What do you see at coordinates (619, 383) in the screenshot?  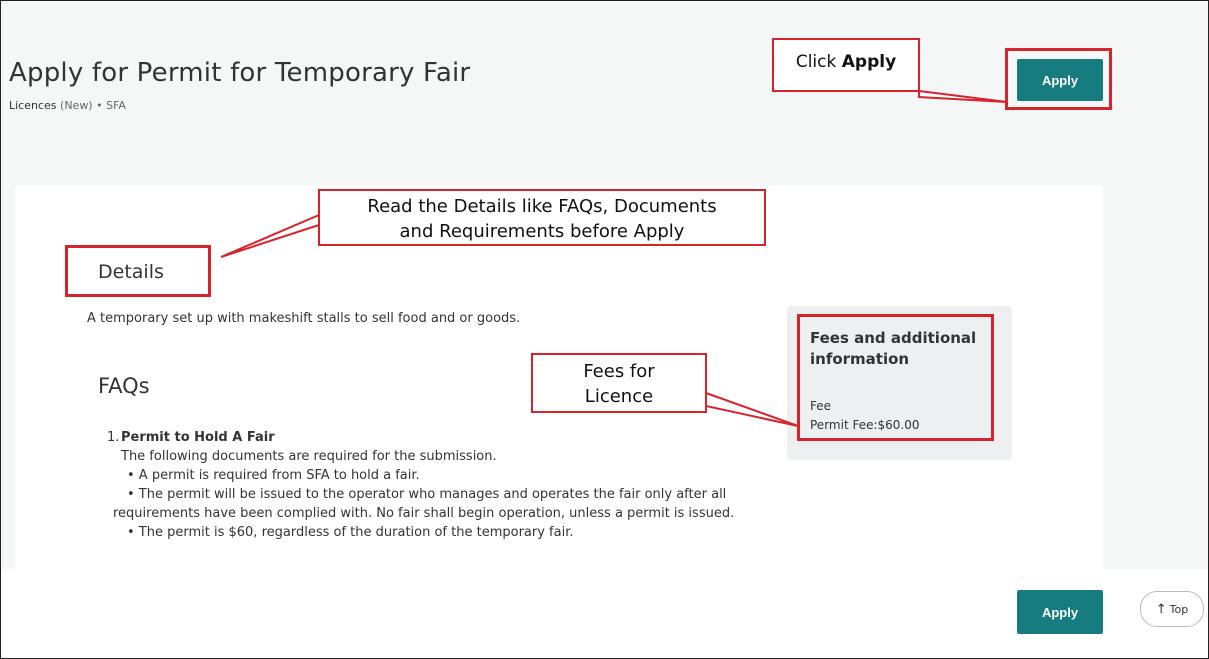 I see `callout-fees-for-licence: Fees for Licence` at bounding box center [619, 383].